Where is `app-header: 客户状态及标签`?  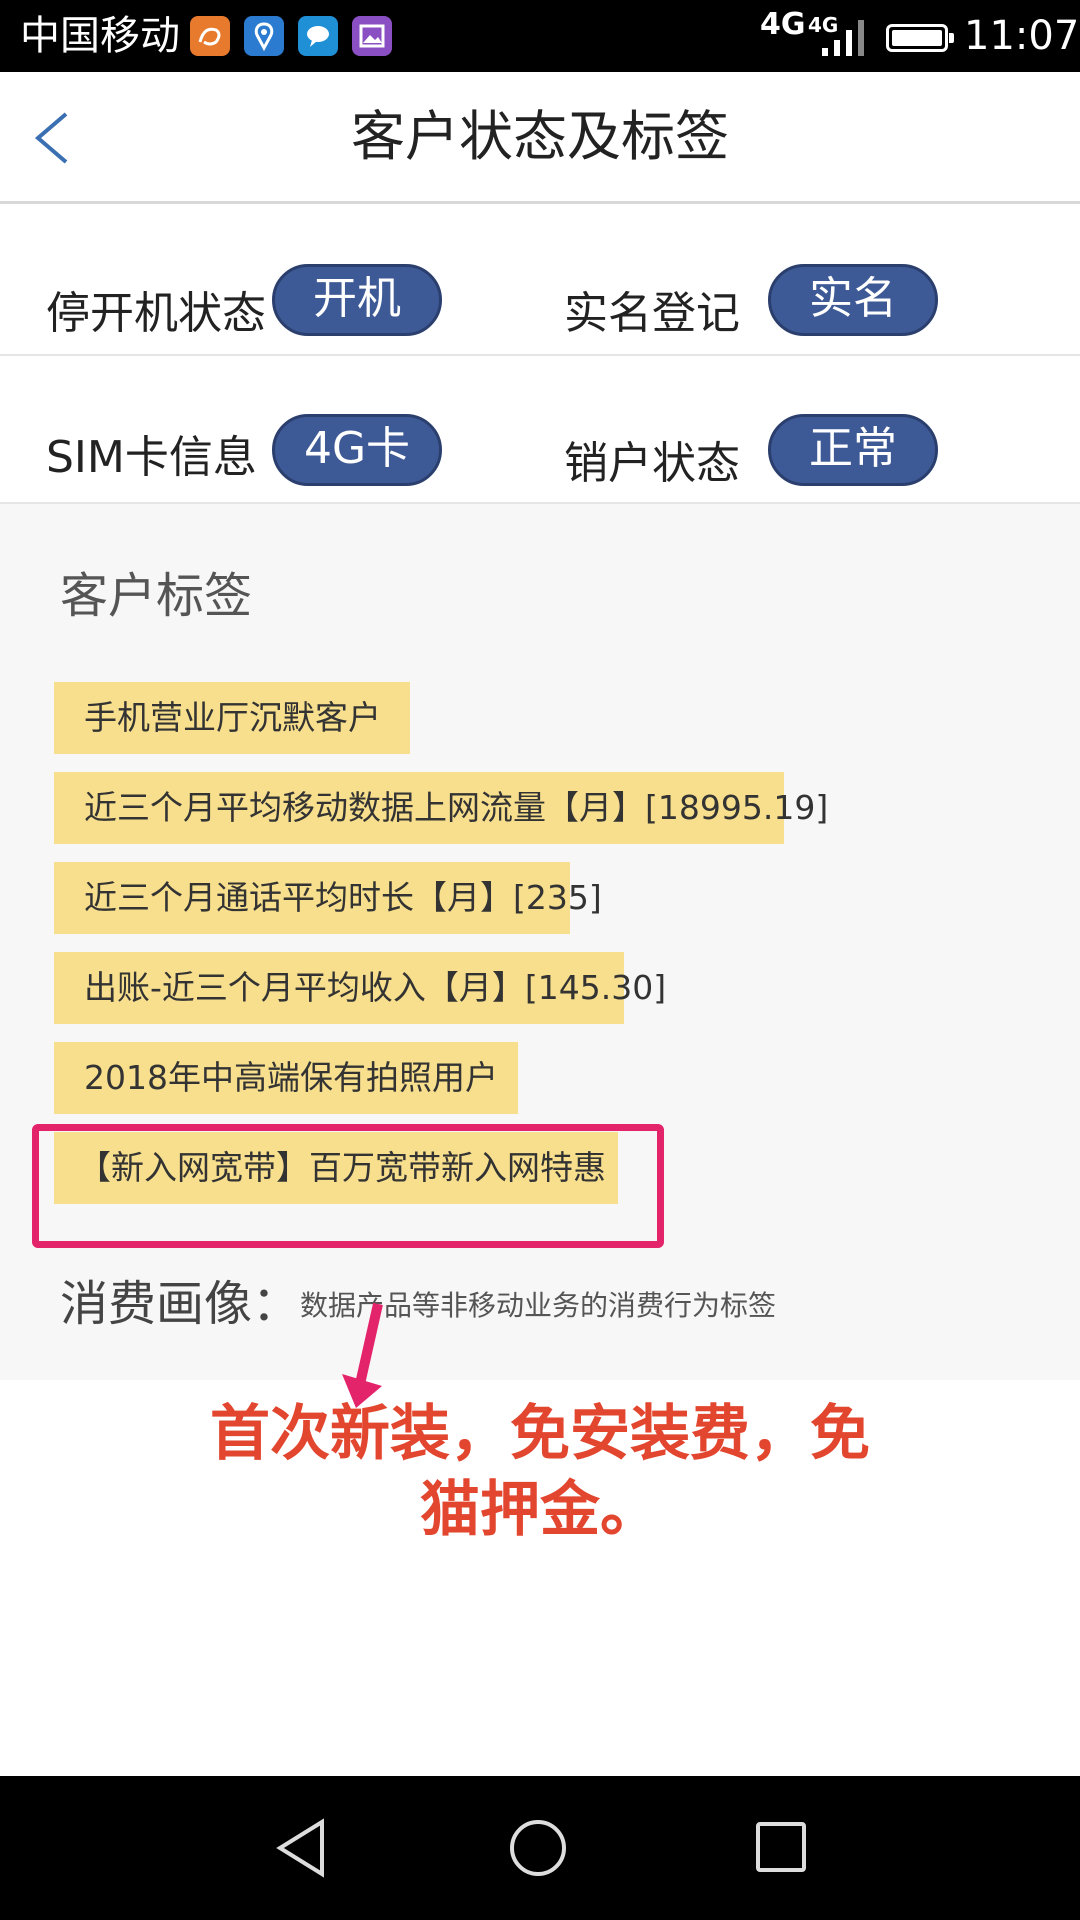
app-header: 客户状态及标签 is located at coordinates (540, 138).